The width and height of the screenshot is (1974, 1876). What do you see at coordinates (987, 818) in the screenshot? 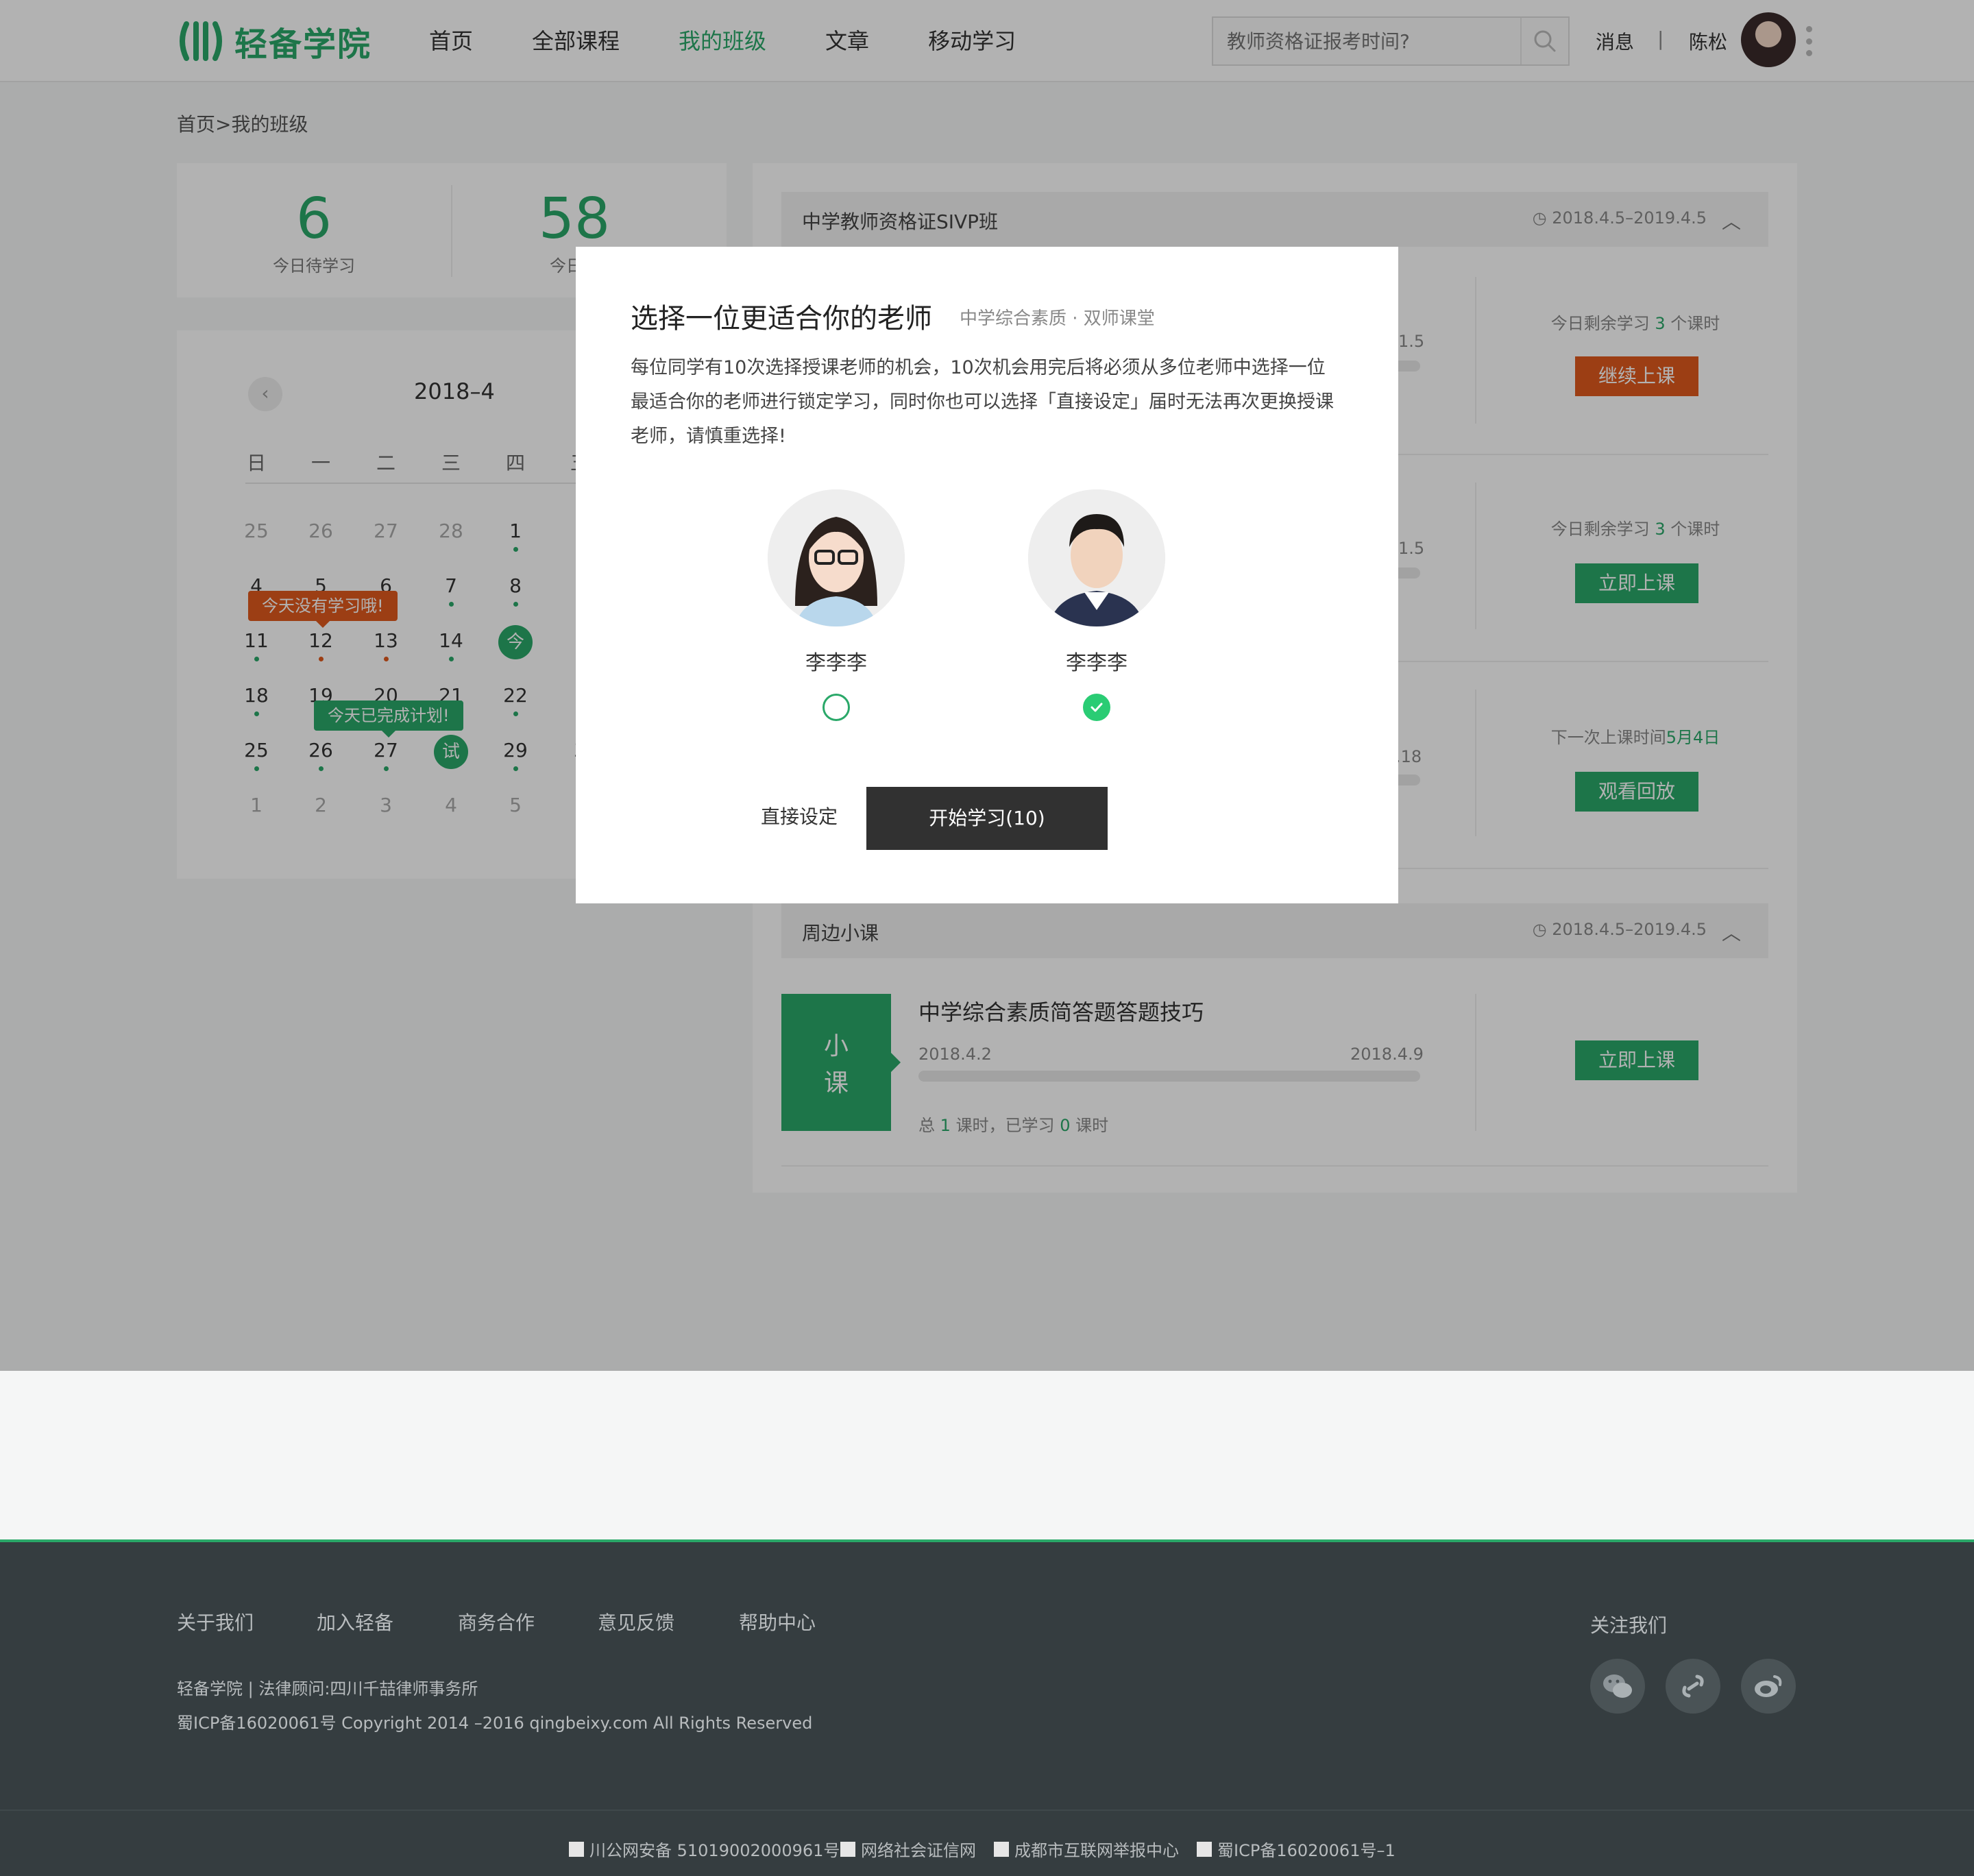
I see `start-learning-button: 开始学习(10)` at bounding box center [987, 818].